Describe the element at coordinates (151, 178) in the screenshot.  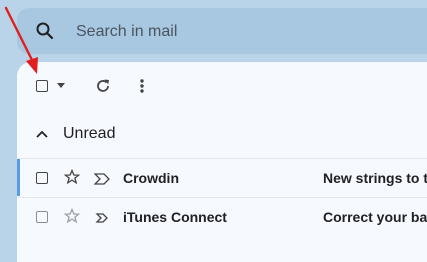
I see `email-sender: Crowdin` at that location.